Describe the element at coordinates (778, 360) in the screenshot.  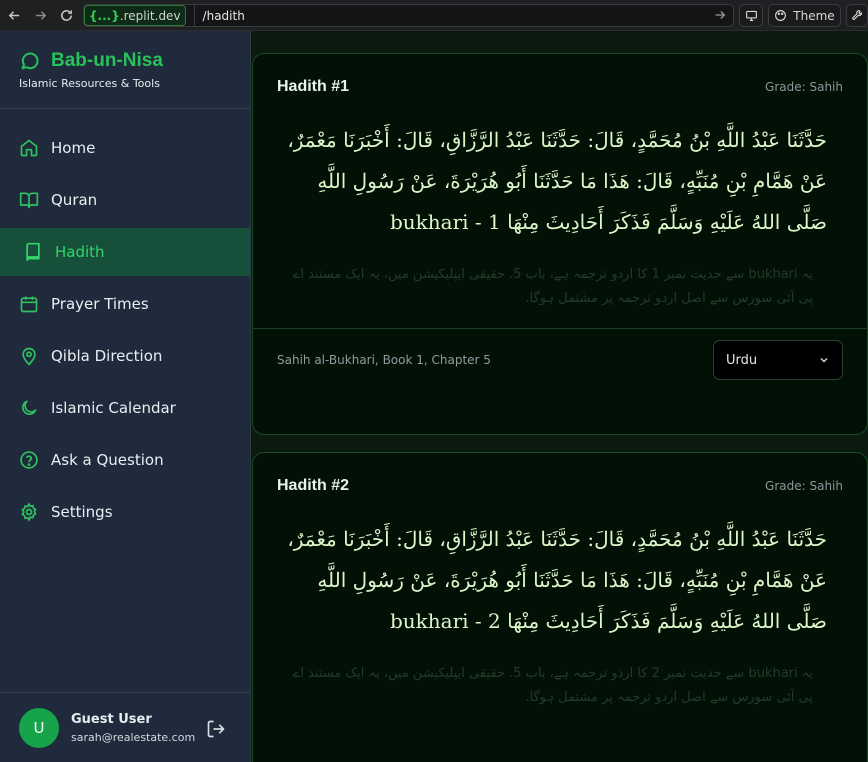
I see `language-select: Urdu` at that location.